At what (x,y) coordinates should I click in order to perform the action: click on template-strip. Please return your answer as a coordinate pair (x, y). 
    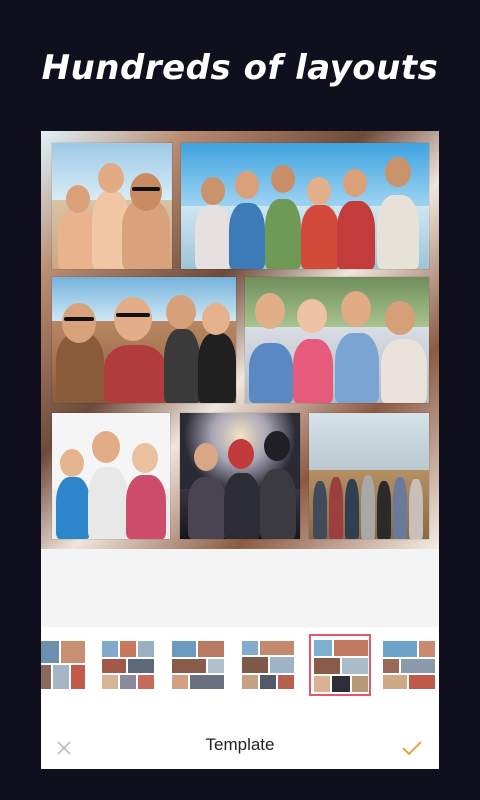
    Looking at the image, I should click on (240, 667).